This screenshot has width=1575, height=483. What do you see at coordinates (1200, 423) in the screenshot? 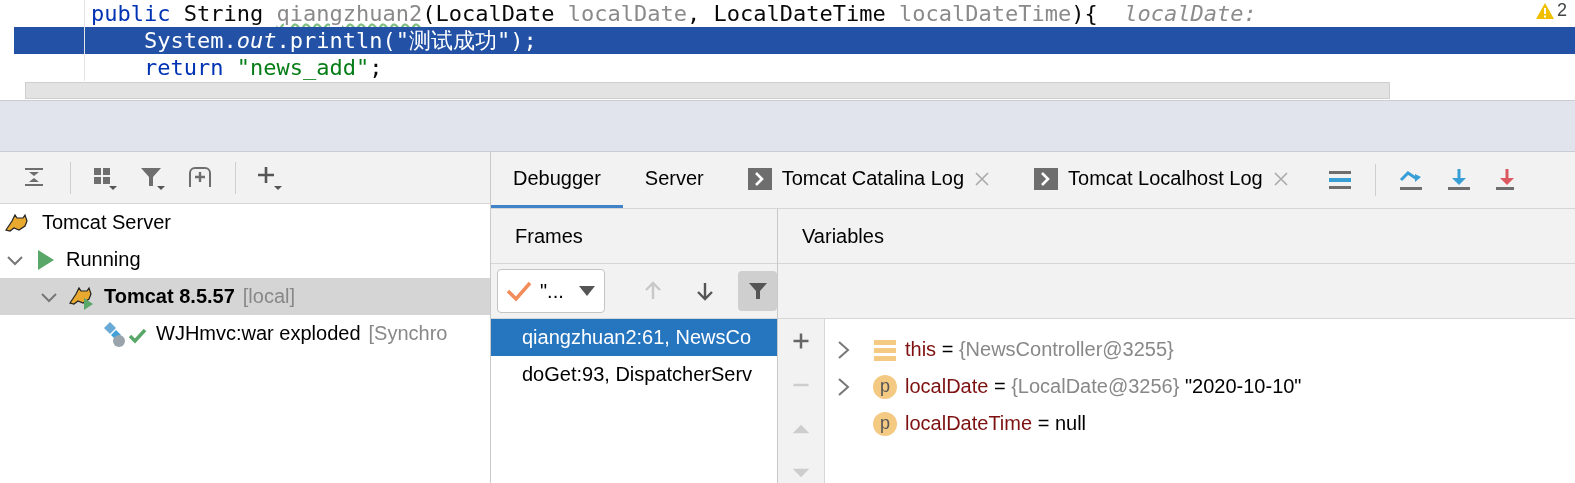
I see `variable-row: p localDateTime = null` at bounding box center [1200, 423].